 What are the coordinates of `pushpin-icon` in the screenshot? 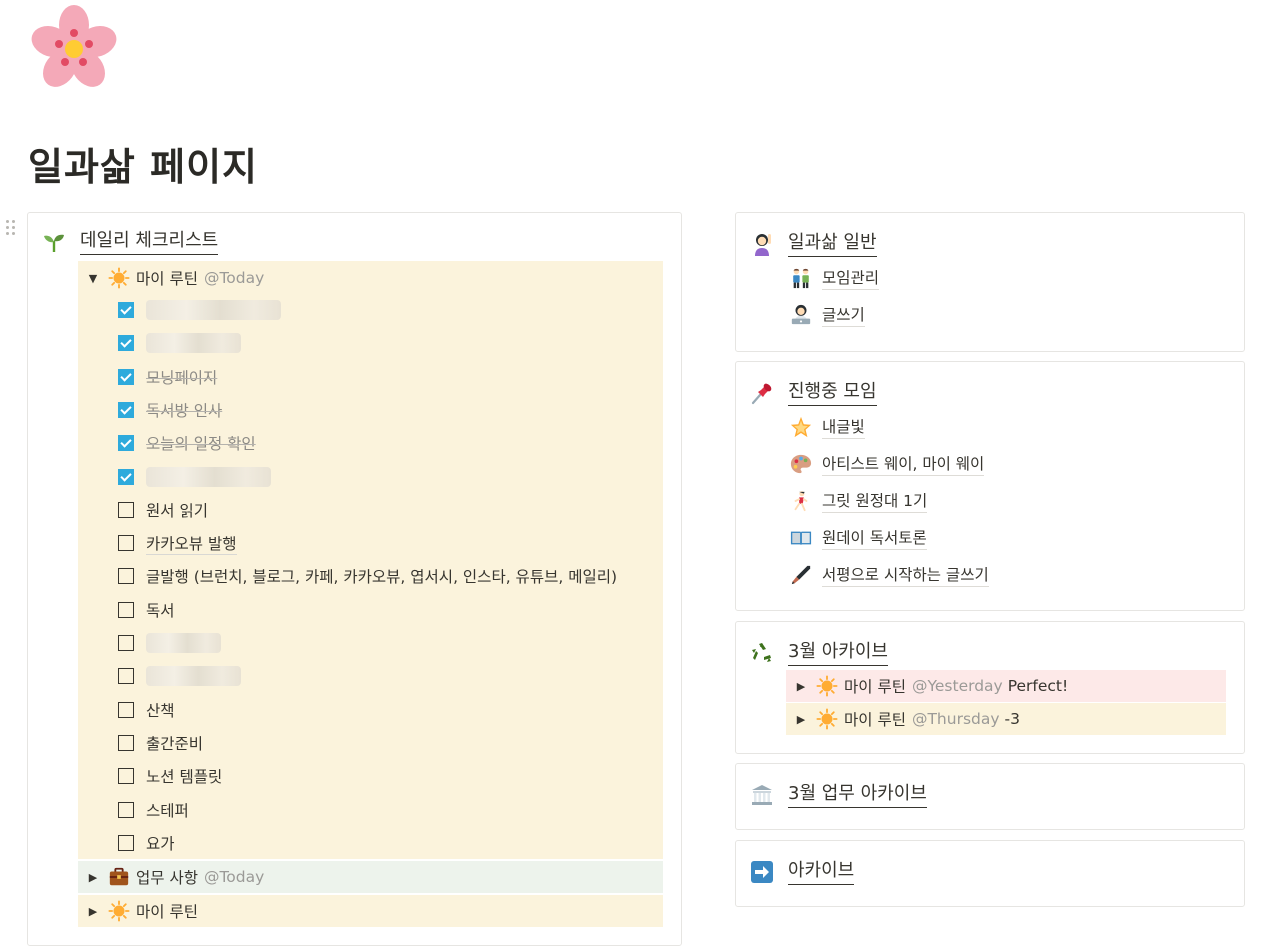 It's located at (762, 393).